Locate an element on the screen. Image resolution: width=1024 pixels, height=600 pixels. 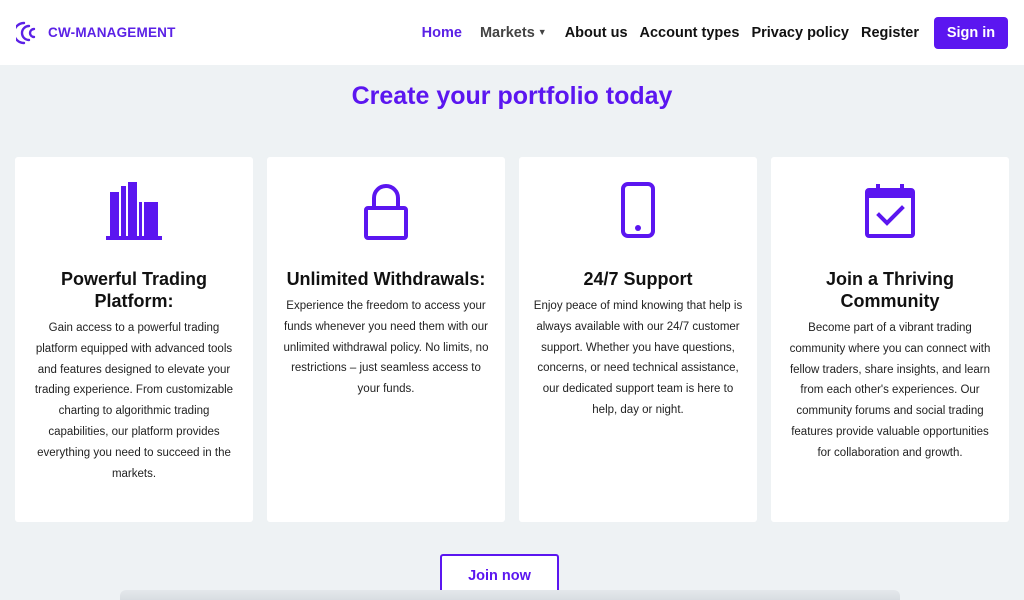
cw-logo-icon is located at coordinates (29, 33).